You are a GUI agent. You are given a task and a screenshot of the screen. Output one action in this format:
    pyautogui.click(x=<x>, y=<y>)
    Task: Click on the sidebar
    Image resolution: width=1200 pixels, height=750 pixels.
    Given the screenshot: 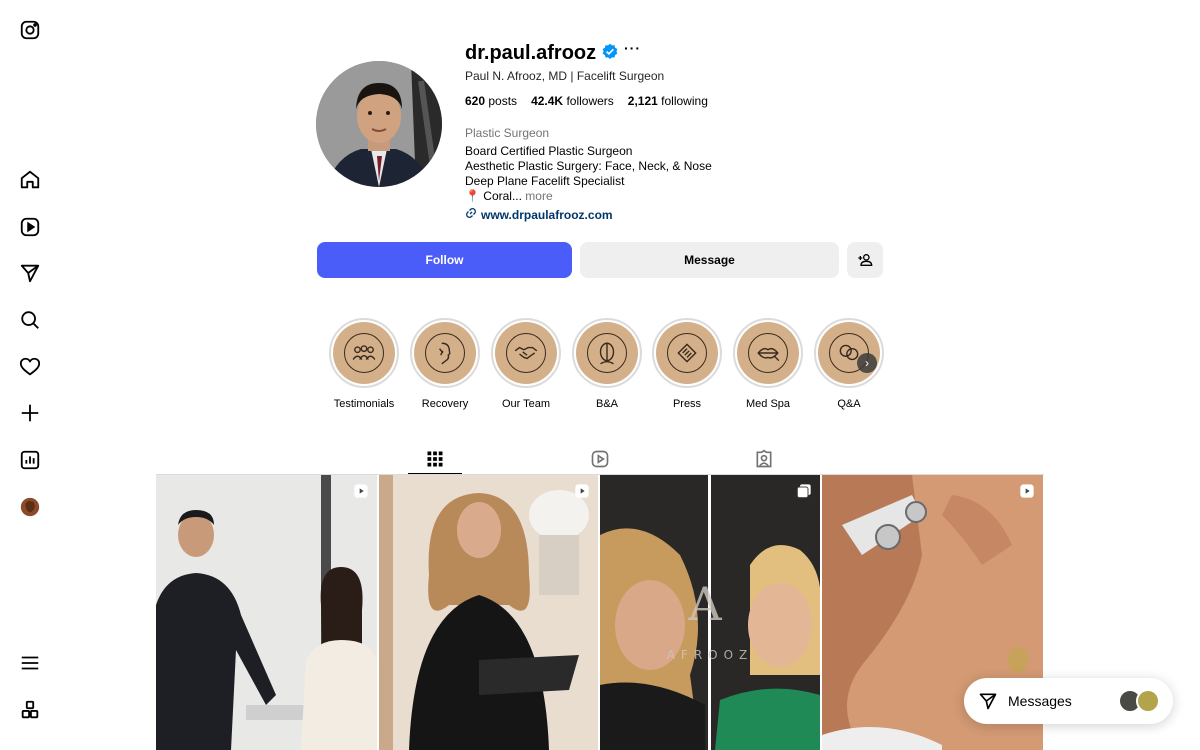 What is the action you would take?
    pyautogui.click(x=30, y=375)
    